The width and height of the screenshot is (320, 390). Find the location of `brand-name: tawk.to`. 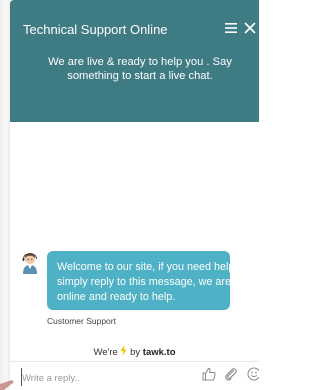

brand-name: tawk.to is located at coordinates (159, 352).